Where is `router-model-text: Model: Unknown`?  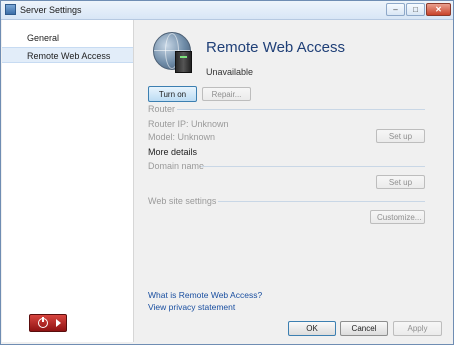
router-model-text: Model: Unknown is located at coordinates (182, 137).